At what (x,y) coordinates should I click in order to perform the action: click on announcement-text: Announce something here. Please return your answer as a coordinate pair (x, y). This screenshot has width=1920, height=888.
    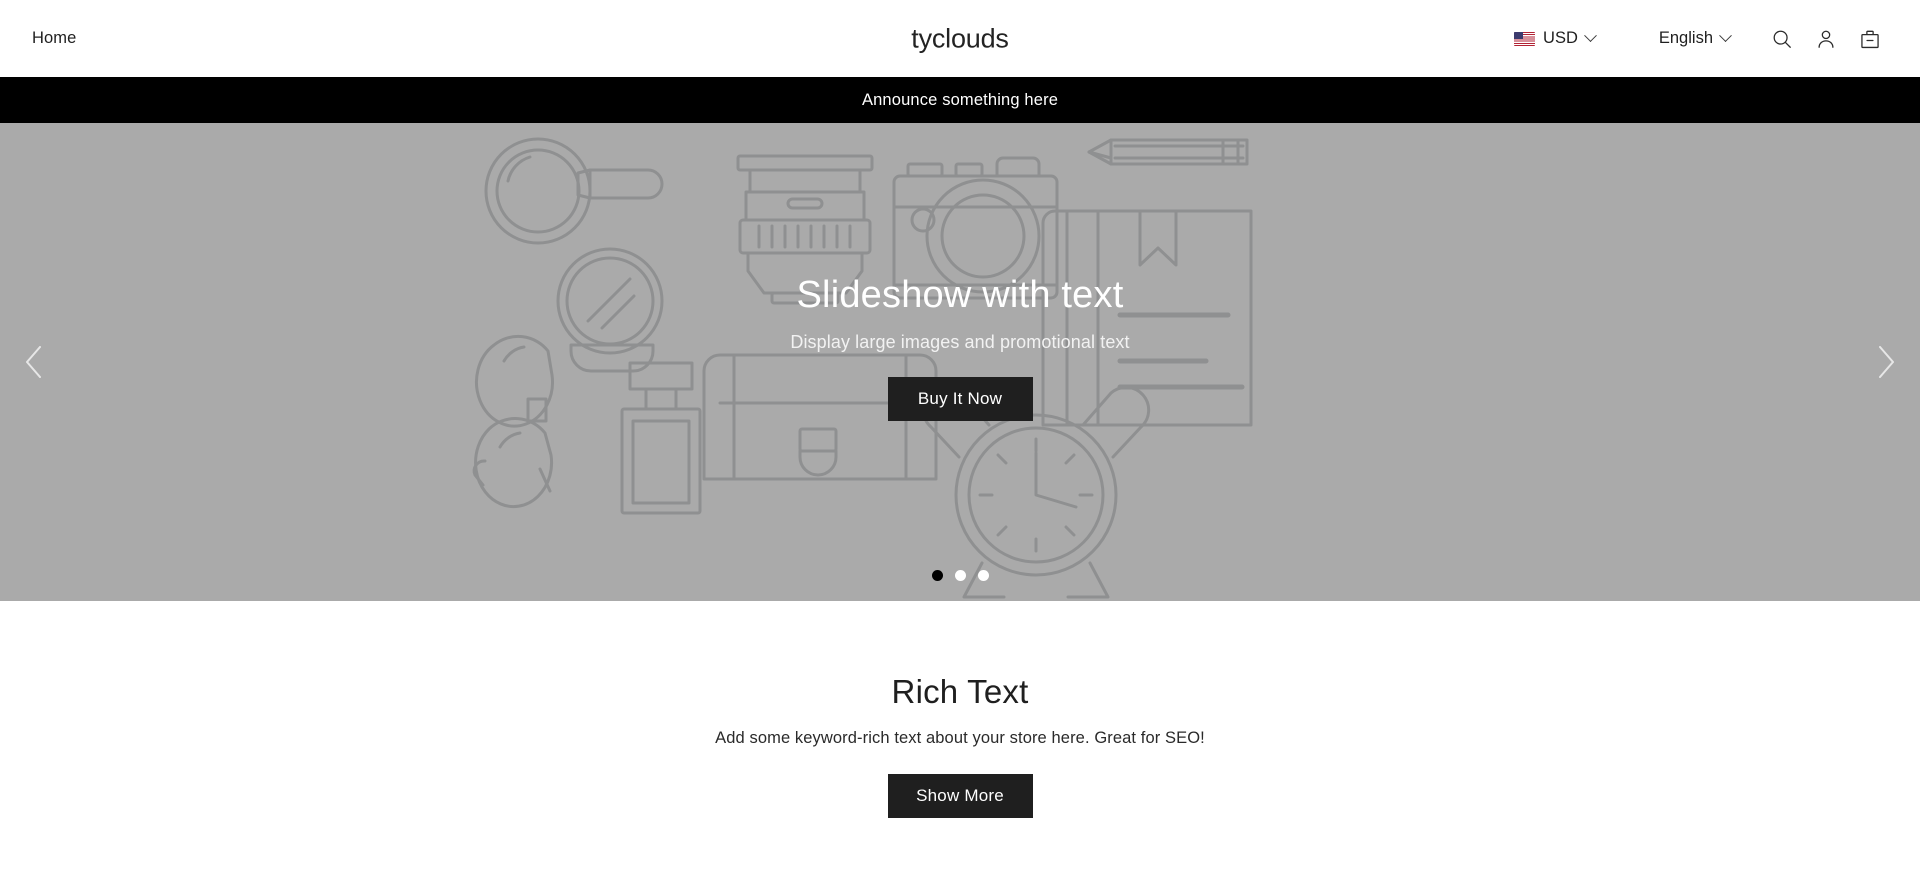
    Looking at the image, I should click on (960, 99).